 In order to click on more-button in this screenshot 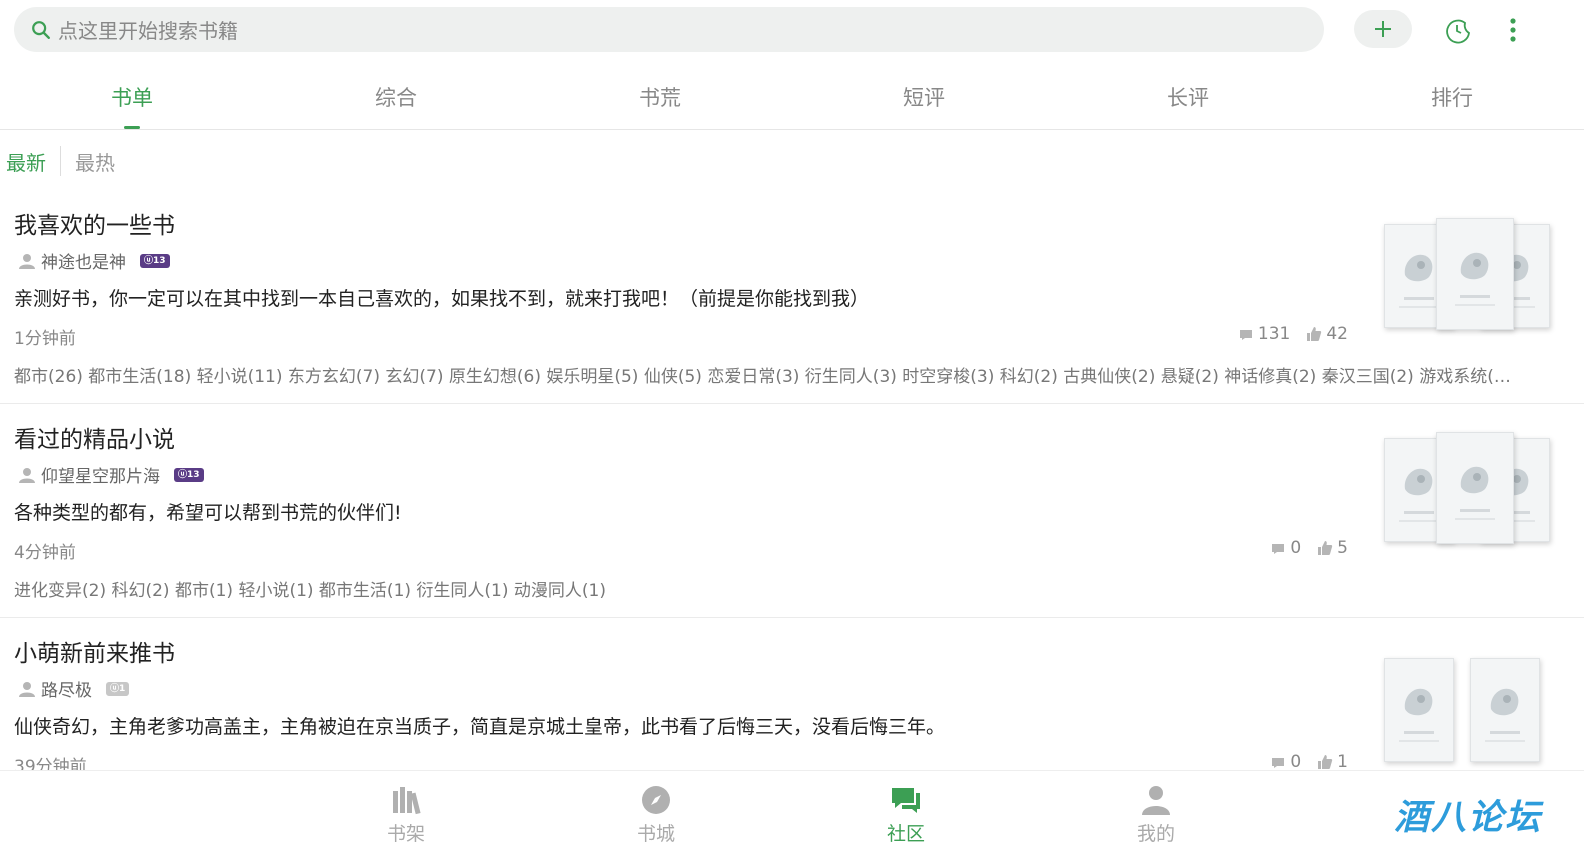, I will do `click(1513, 30)`.